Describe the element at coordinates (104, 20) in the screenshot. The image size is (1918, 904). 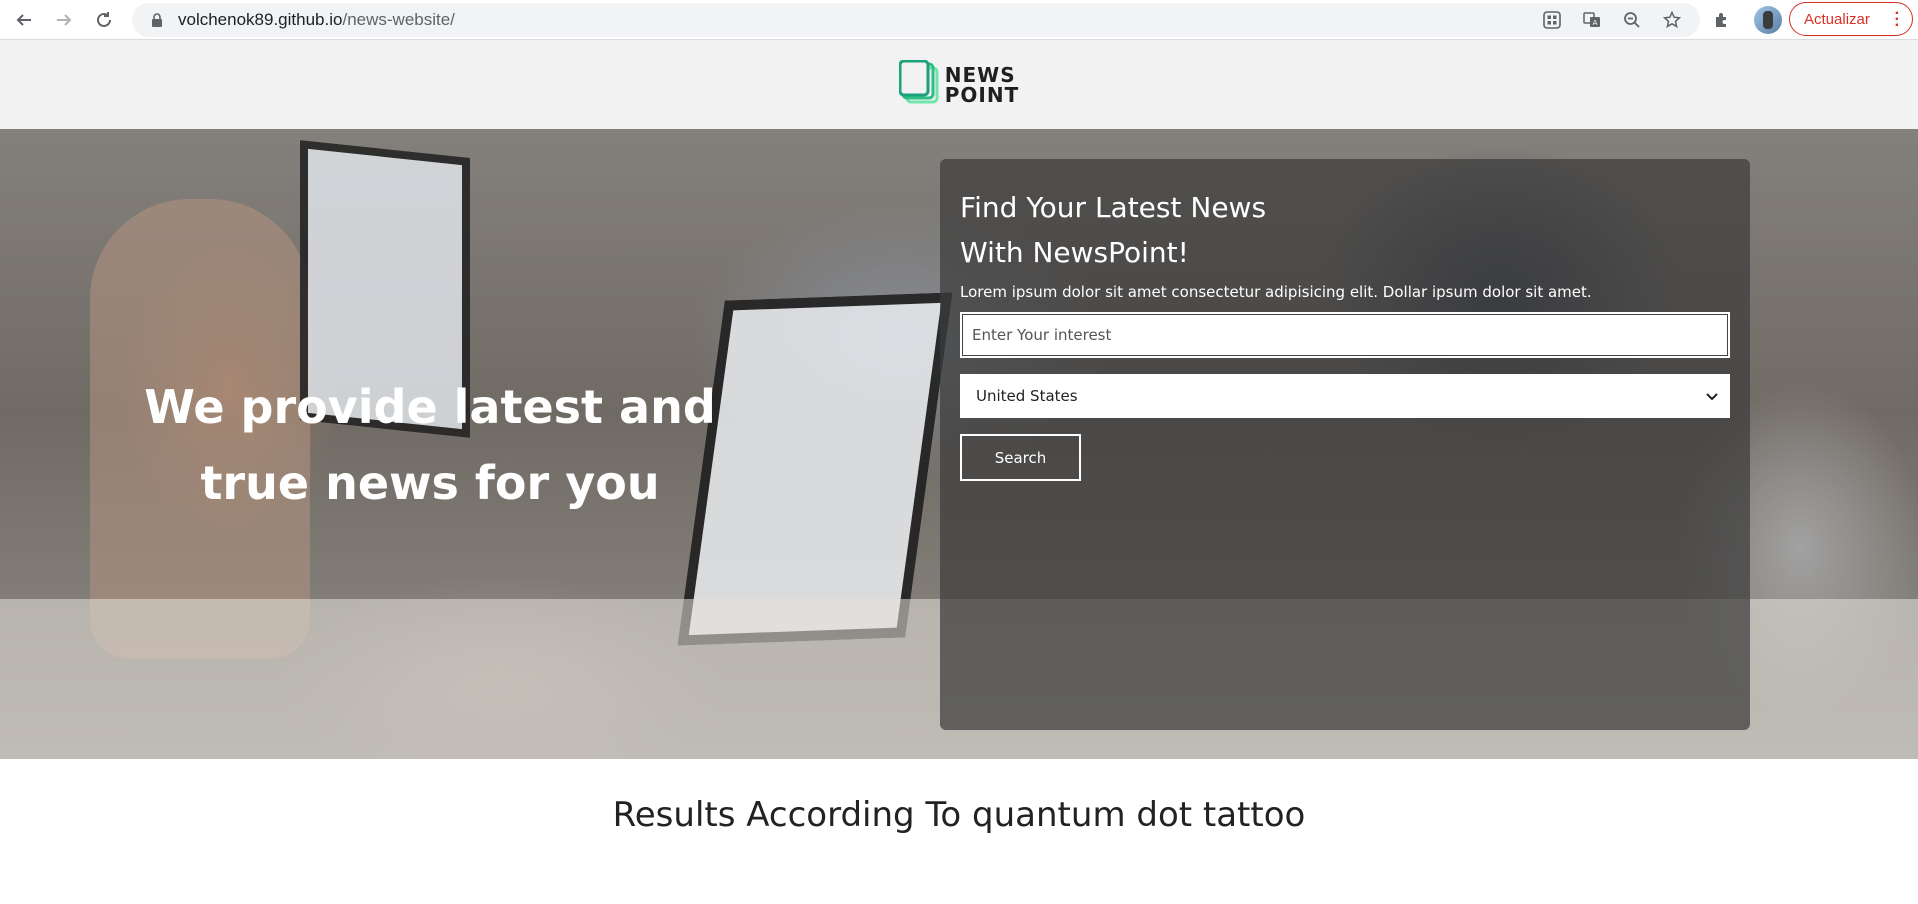
I see `reload-icon` at that location.